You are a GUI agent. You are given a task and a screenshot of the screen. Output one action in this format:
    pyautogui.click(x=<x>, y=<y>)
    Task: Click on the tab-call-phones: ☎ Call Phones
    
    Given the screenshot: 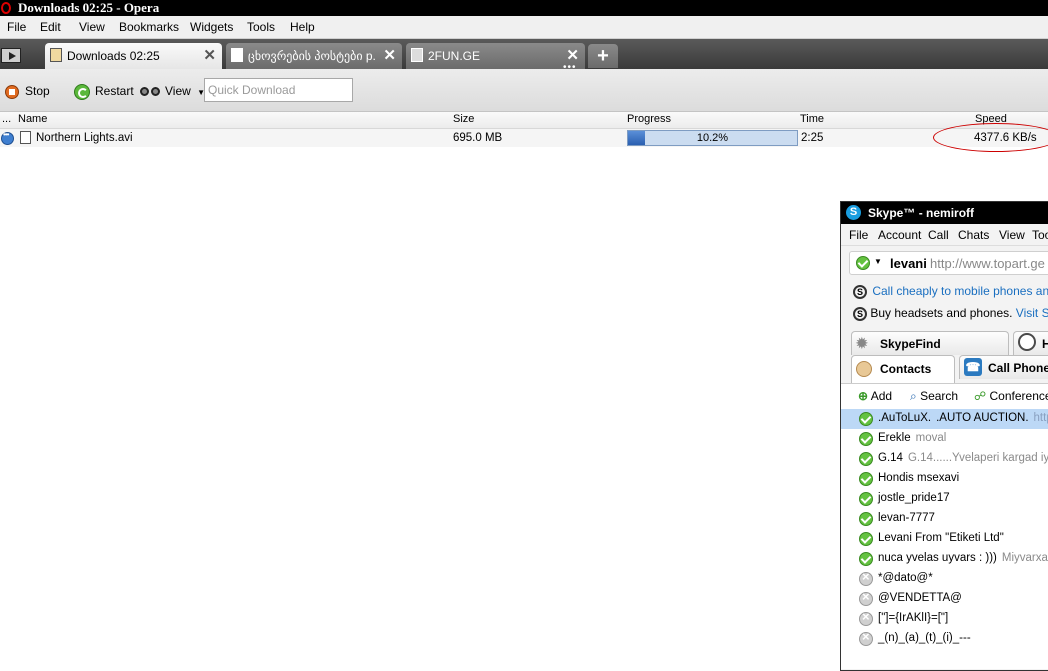 What is the action you would take?
    pyautogui.click(x=1003, y=367)
    